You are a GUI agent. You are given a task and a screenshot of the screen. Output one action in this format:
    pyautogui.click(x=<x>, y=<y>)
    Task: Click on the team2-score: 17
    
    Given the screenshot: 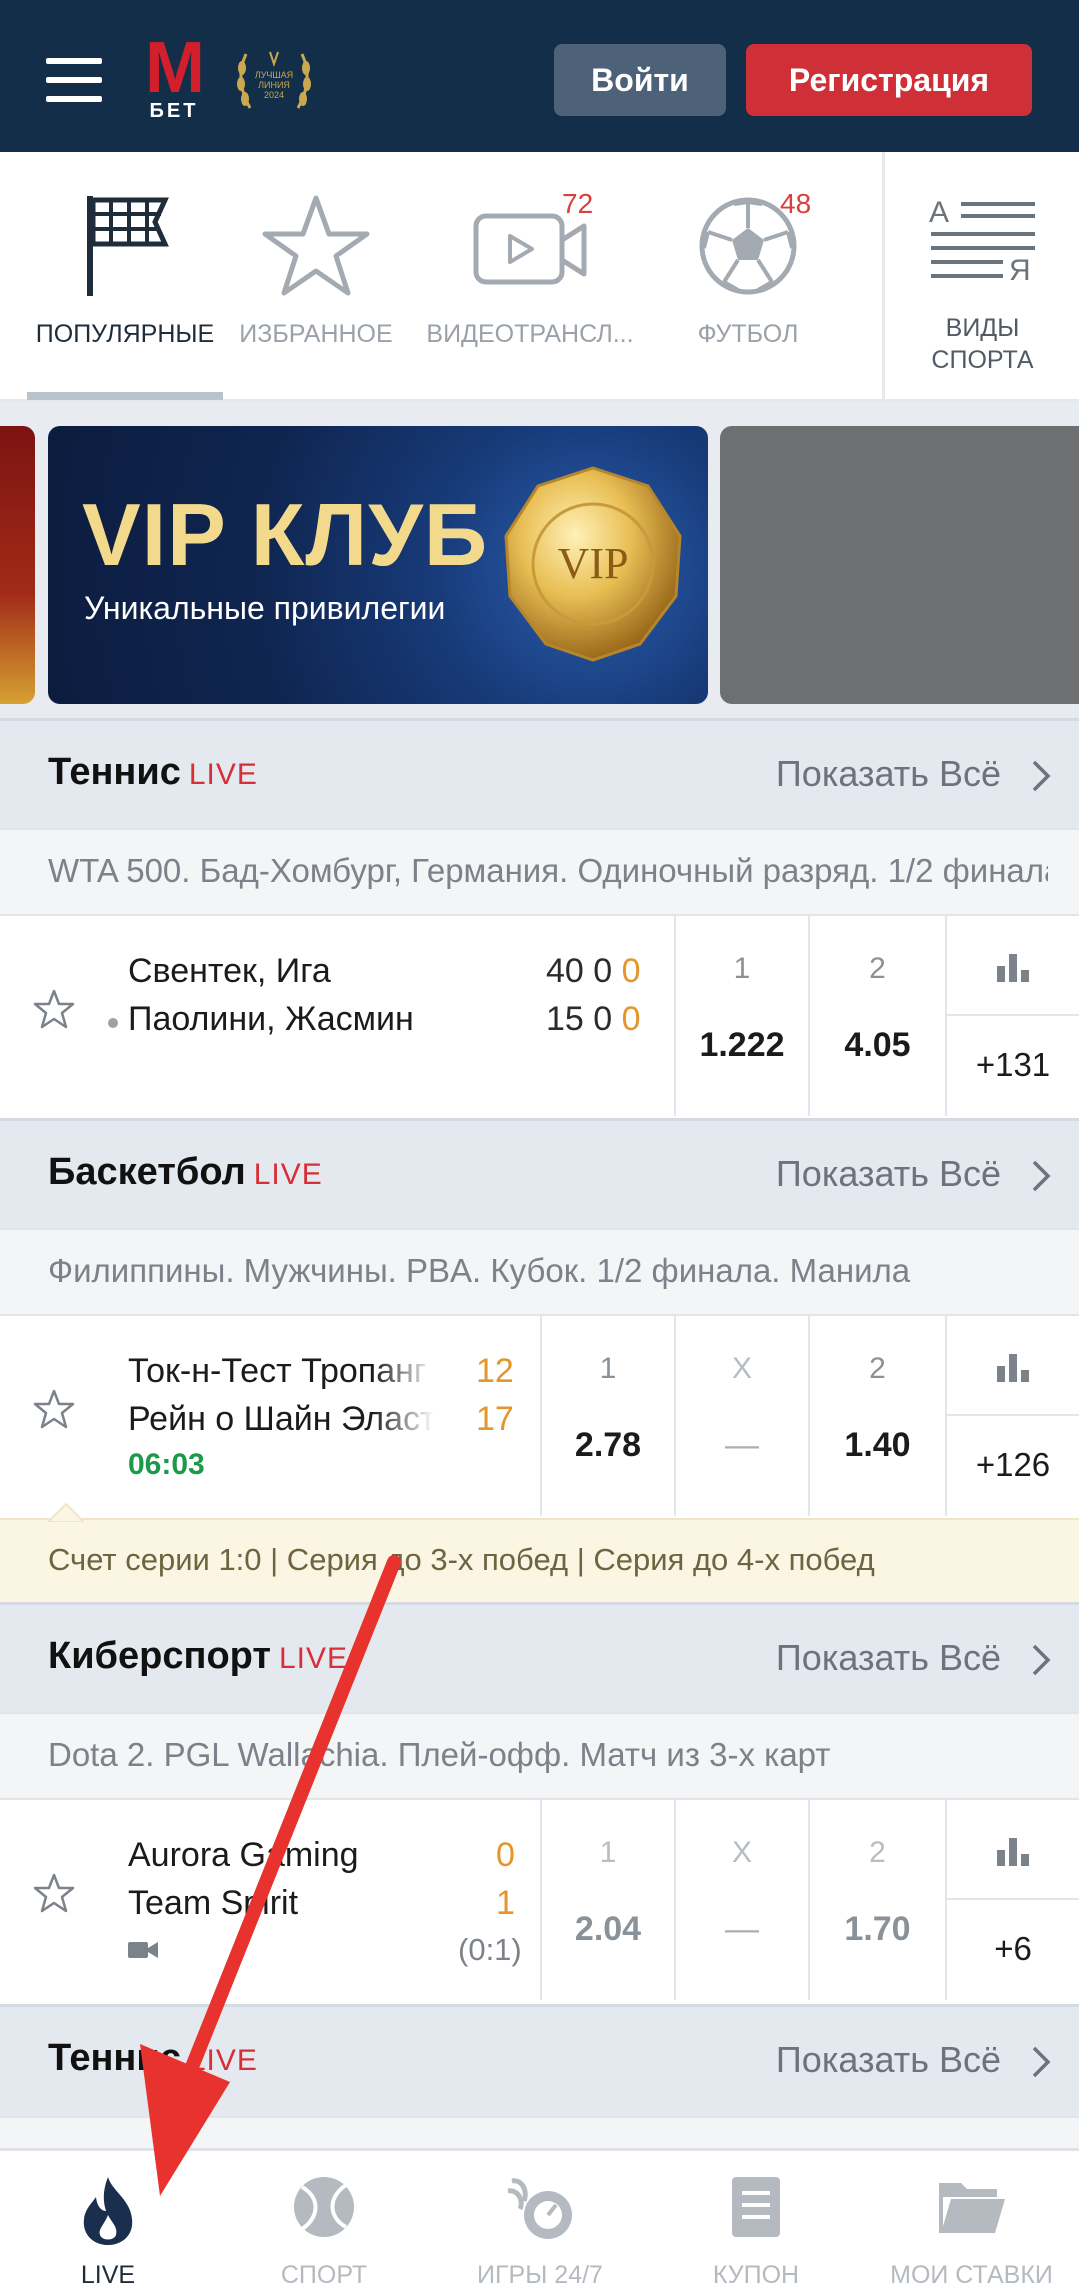 What is the action you would take?
    pyautogui.click(x=495, y=1419)
    